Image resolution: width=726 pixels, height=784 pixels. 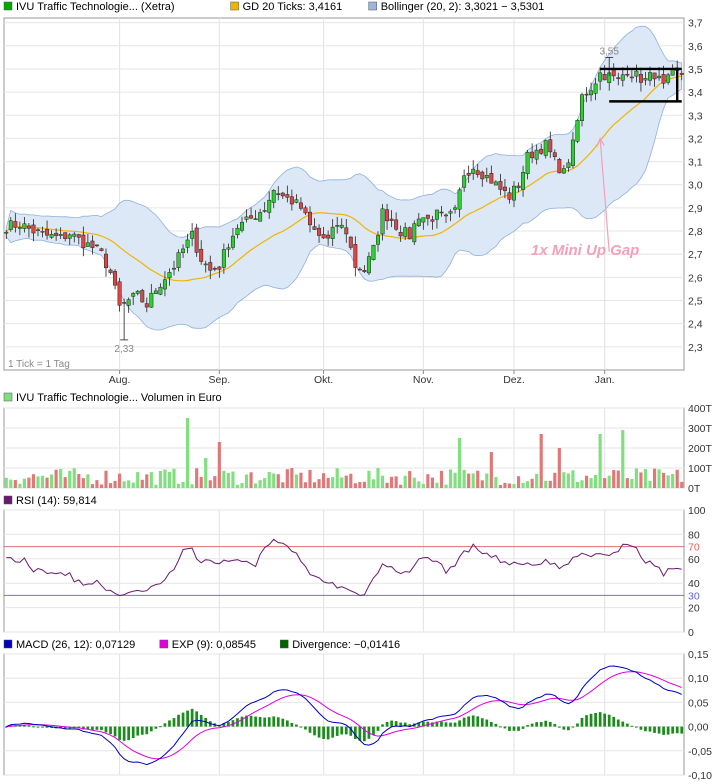 I want to click on gap-annotation-text: 1x Mini Up Gap, so click(x=585, y=250).